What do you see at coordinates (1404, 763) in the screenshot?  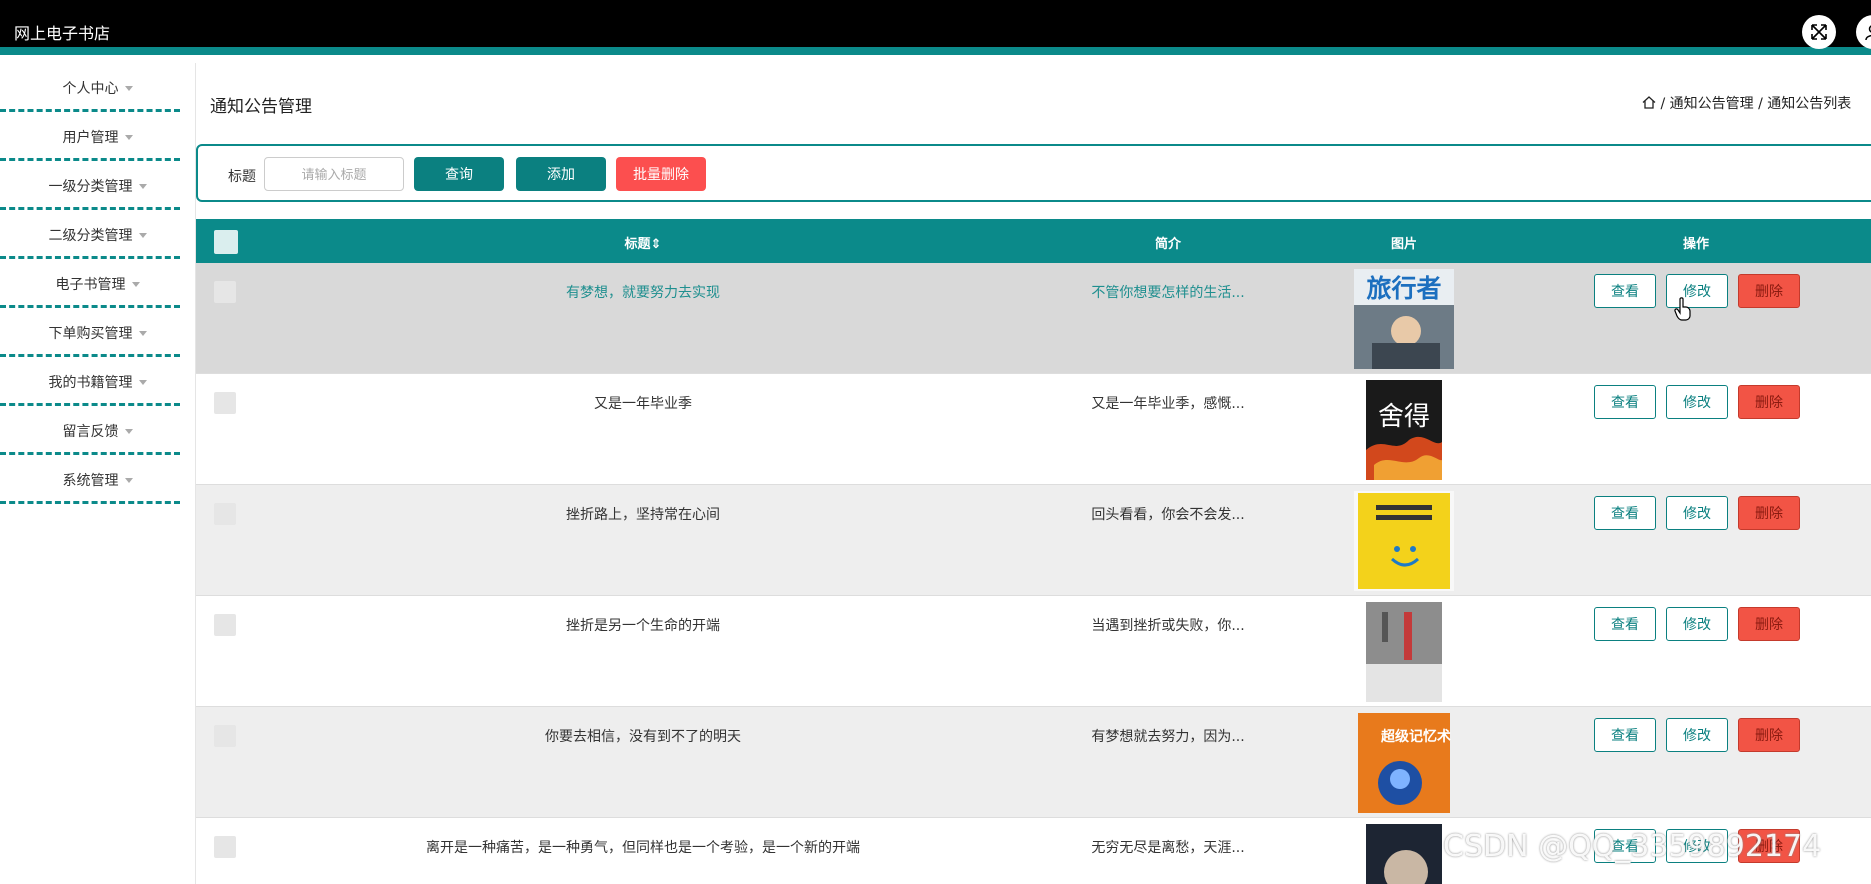 I see `book-cover-image: 超级记忆术` at bounding box center [1404, 763].